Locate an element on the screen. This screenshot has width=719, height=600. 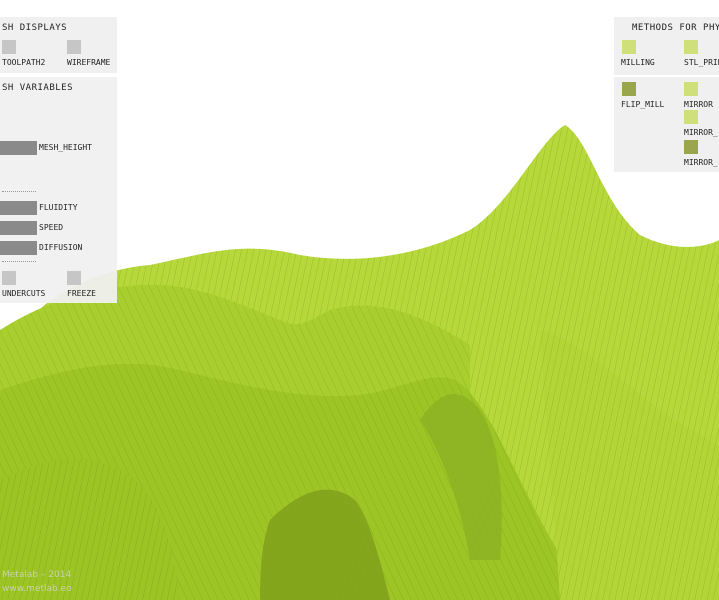
fluidity-slider is located at coordinates (18, 208).